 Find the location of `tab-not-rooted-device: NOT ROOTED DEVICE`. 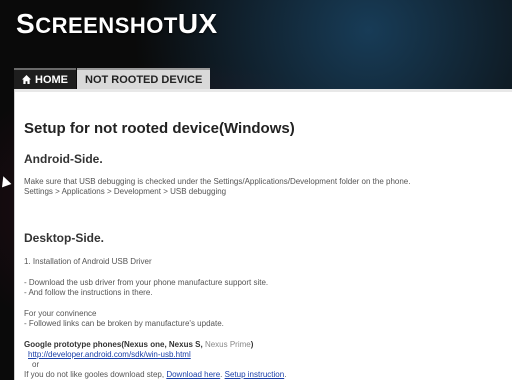

tab-not-rooted-device: NOT ROOTED DEVICE is located at coordinates (144, 78).